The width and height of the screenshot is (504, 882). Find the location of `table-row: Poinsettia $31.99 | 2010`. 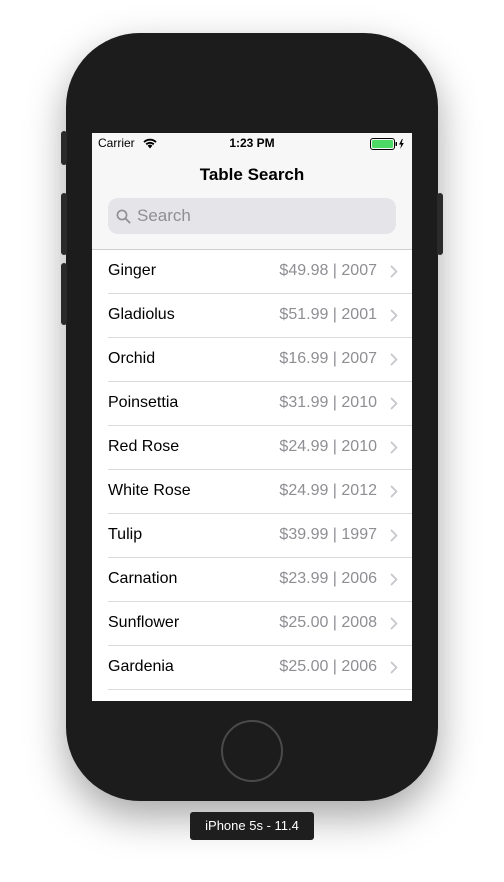

table-row: Poinsettia $31.99 | 2010 is located at coordinates (252, 404).